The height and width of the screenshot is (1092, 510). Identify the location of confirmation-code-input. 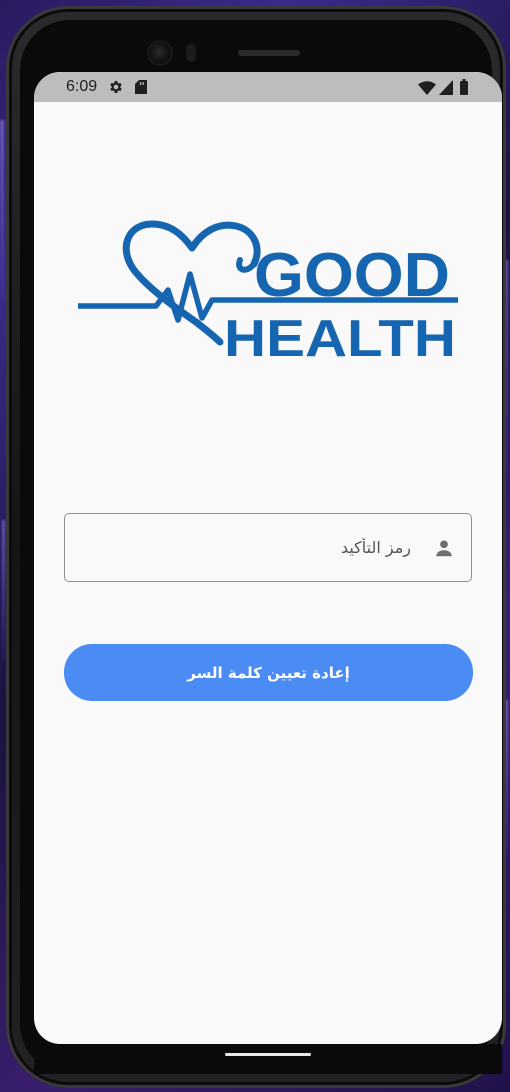
(251, 547).